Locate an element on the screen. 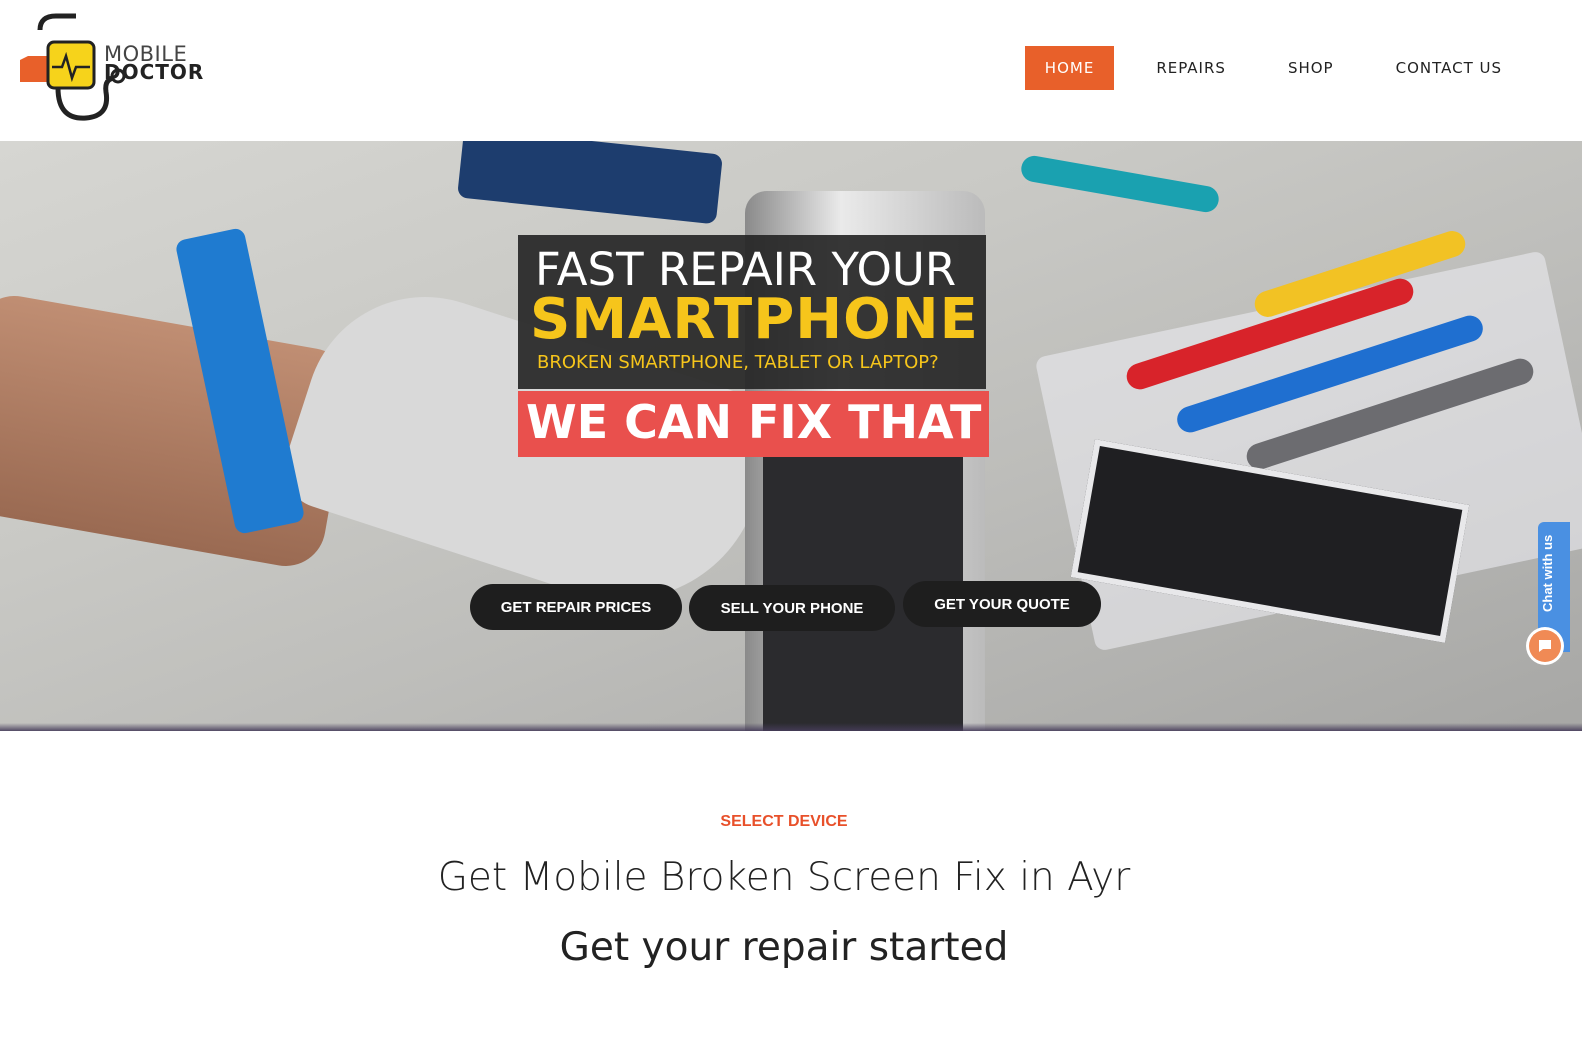  brand-name-line2: DOCTOR is located at coordinates (154, 72).